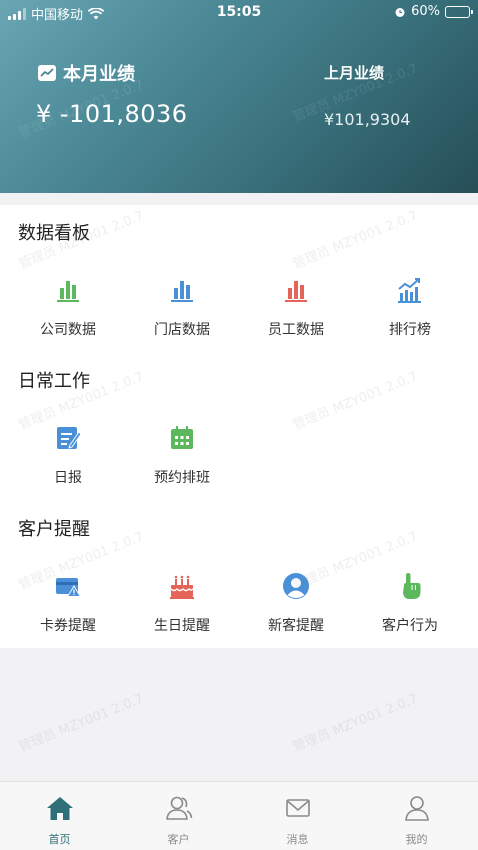 The height and width of the screenshot is (850, 478). What do you see at coordinates (239, 13) in the screenshot?
I see `status-bar: 中国移动 15:05 60%` at bounding box center [239, 13].